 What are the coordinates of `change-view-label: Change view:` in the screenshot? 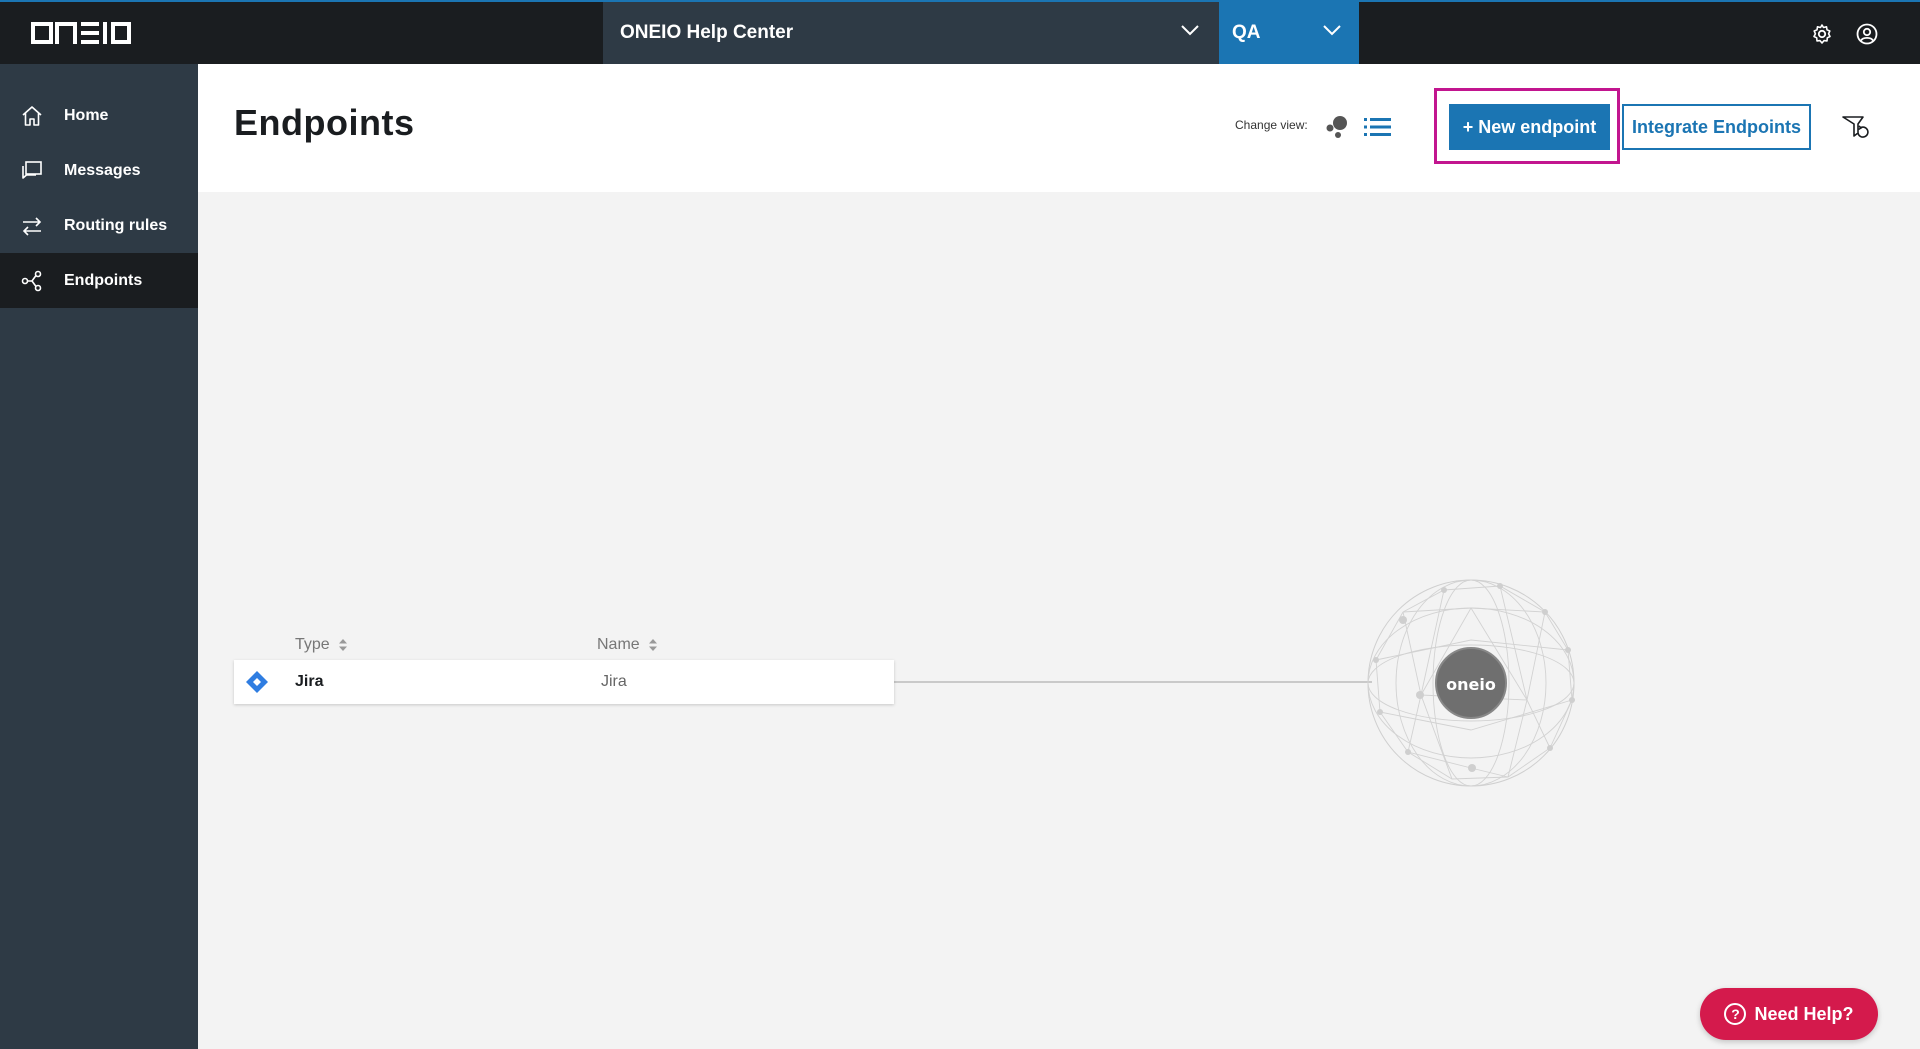 It's located at (1271, 125).